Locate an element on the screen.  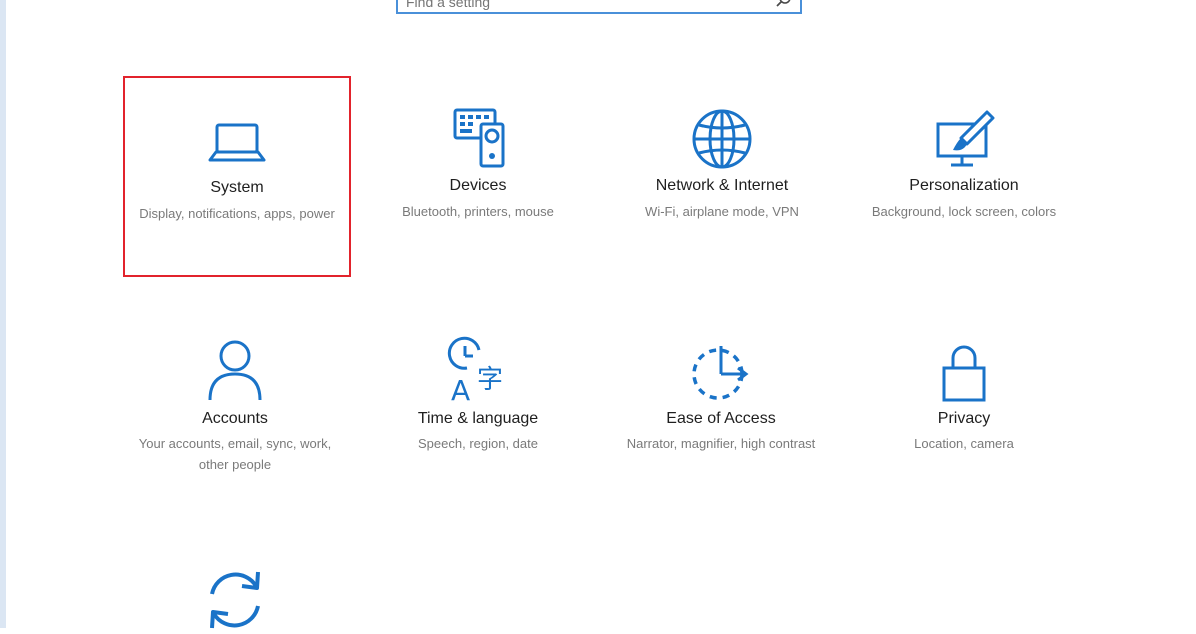
tile-description: Background, lock screen, colors is located at coordinates (964, 211).